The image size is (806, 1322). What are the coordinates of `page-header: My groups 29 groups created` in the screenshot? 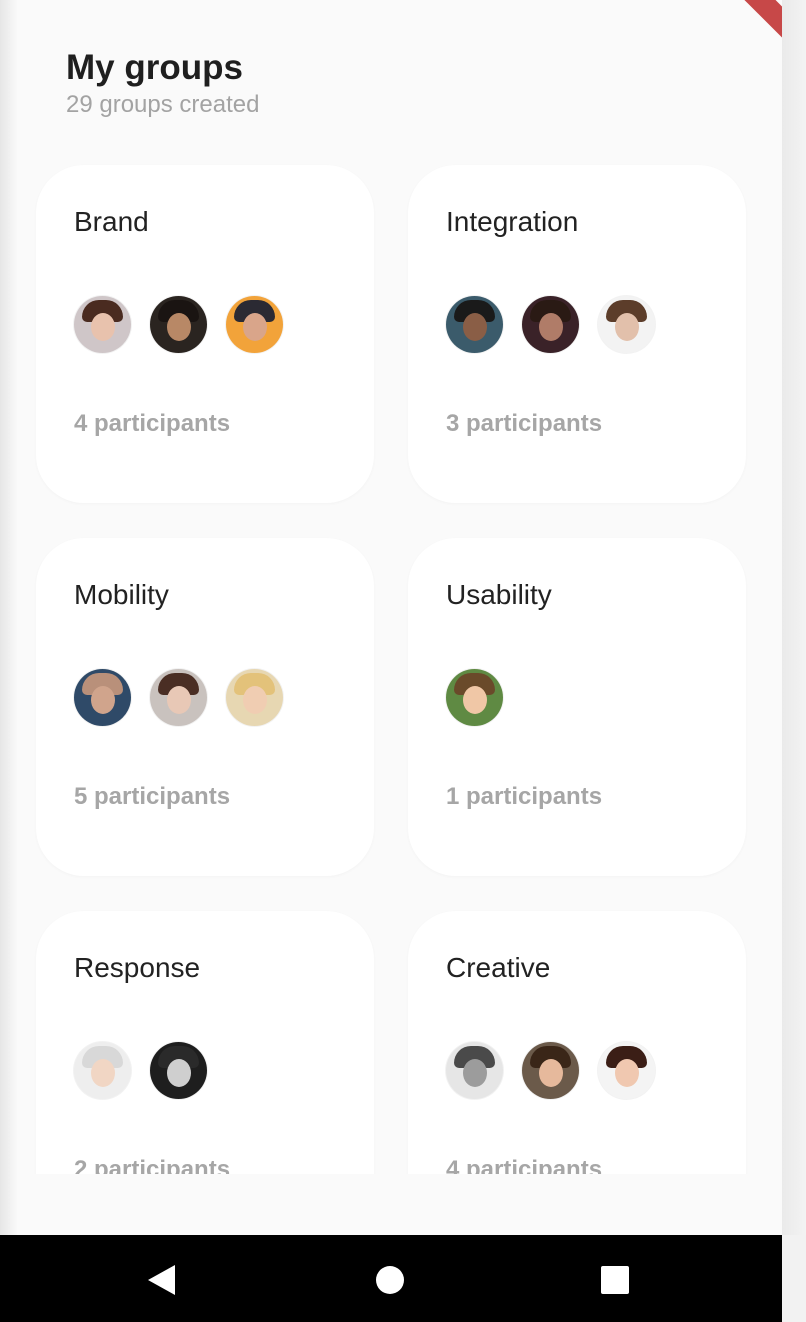 It's located at (162, 84).